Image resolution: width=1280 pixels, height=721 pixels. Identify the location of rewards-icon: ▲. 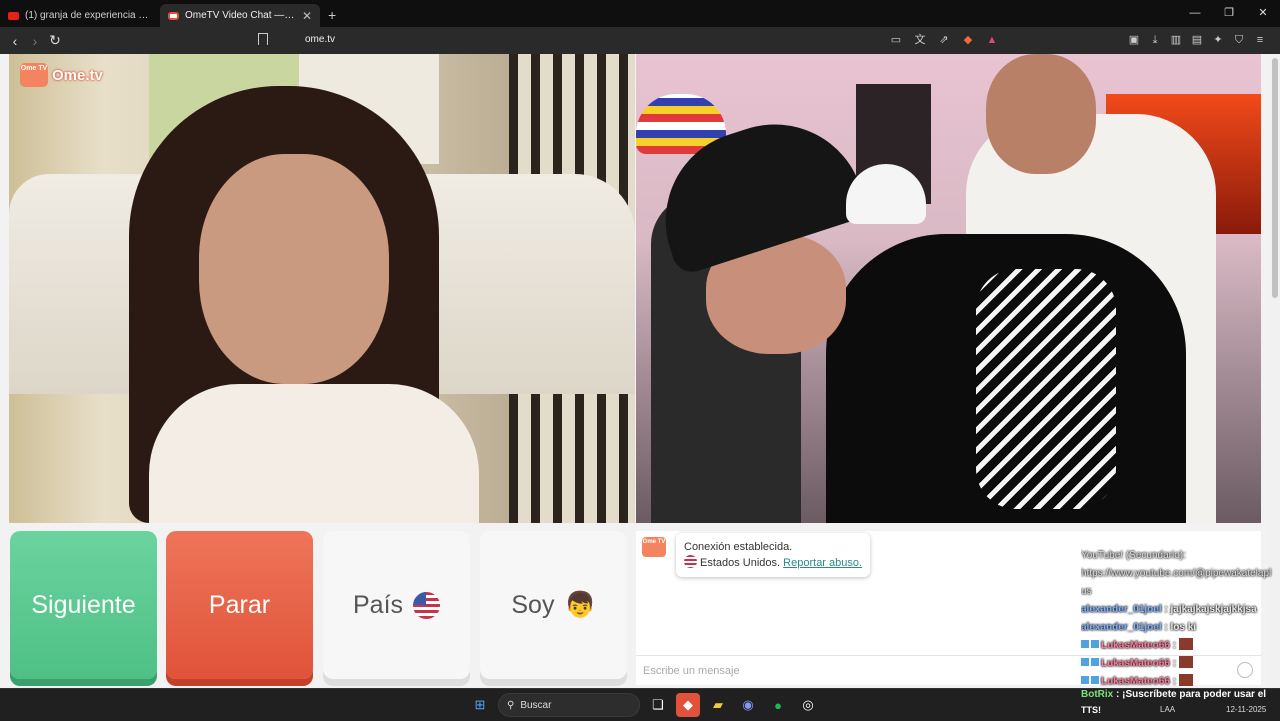
(992, 40).